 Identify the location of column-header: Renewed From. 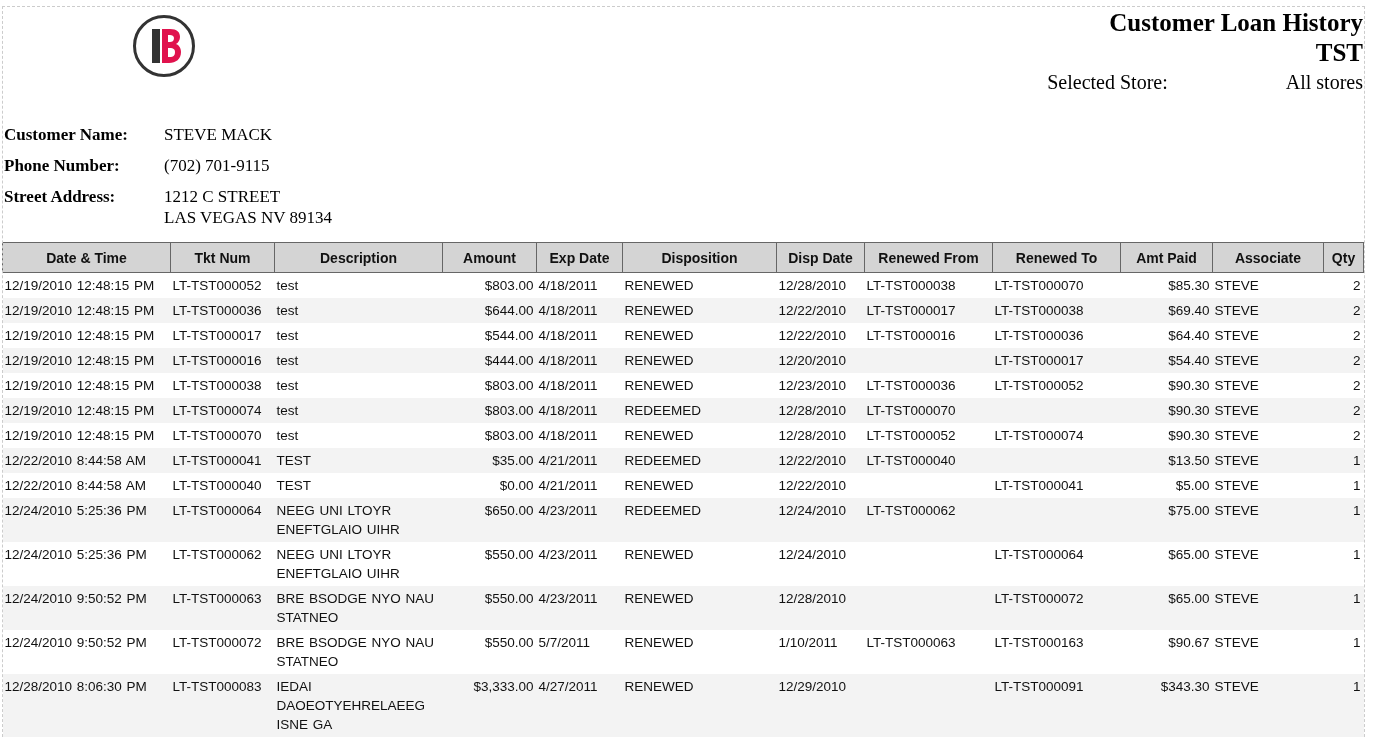
(928, 257).